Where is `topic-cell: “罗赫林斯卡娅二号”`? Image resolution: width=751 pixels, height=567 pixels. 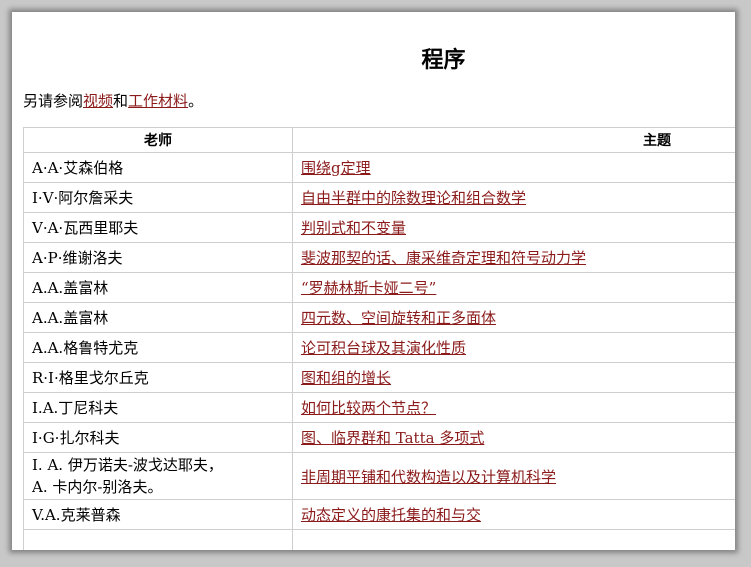
topic-cell: “罗赫林斯卡娅二号” is located at coordinates (513, 287).